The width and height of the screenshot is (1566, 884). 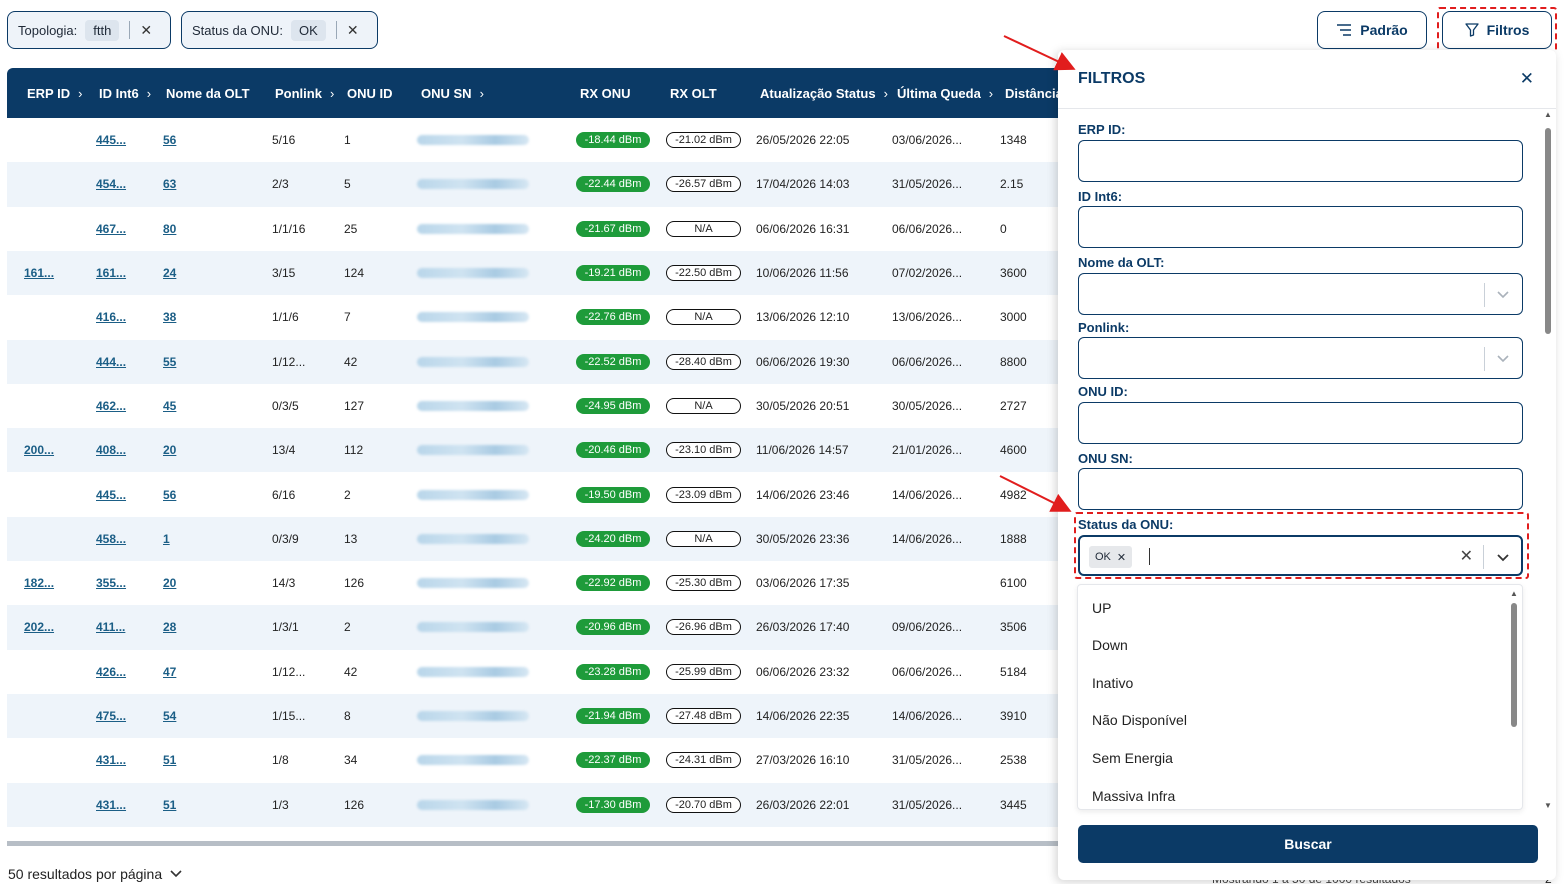 I want to click on col-erp-id: ERP ID ›, so click(x=54, y=93).